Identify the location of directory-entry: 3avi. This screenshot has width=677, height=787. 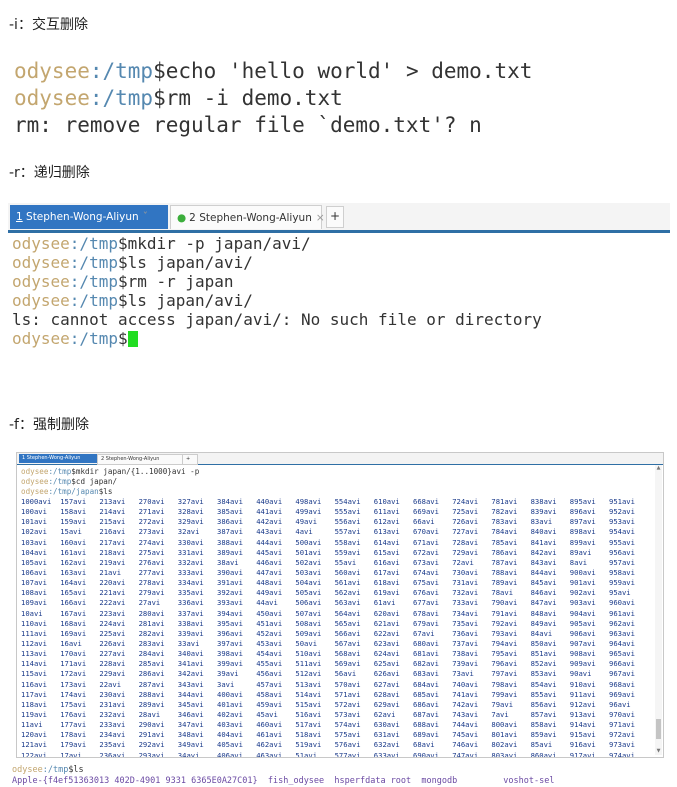
(226, 684).